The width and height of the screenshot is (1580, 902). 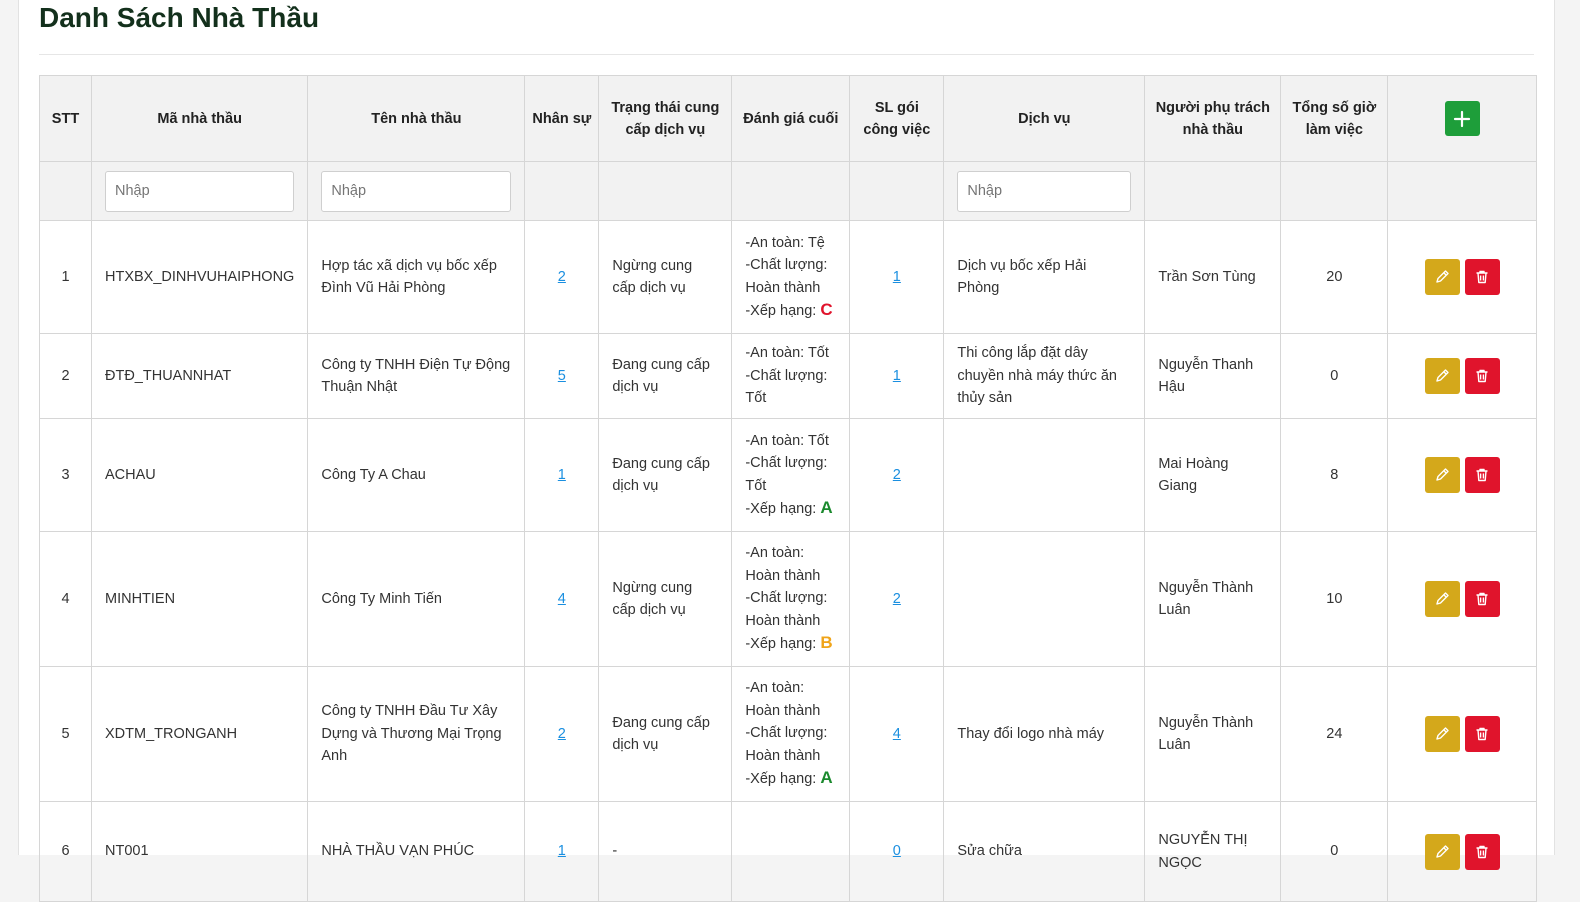 I want to click on header-name: Tên nhà thầu, so click(x=416, y=118).